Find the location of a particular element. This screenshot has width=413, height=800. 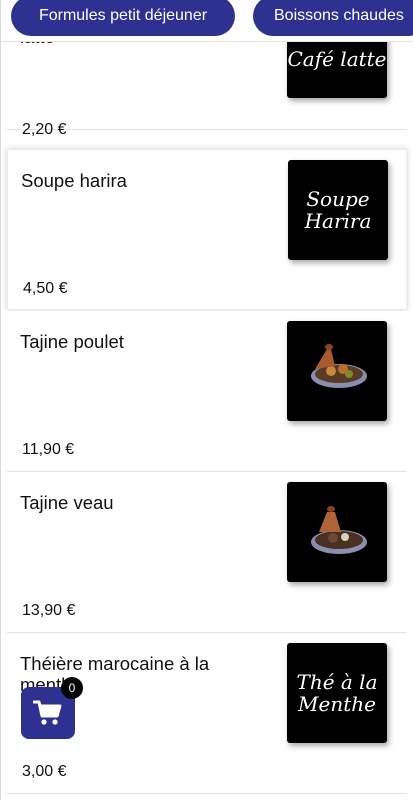

product-image: Soupe Harira is located at coordinates (338, 210).